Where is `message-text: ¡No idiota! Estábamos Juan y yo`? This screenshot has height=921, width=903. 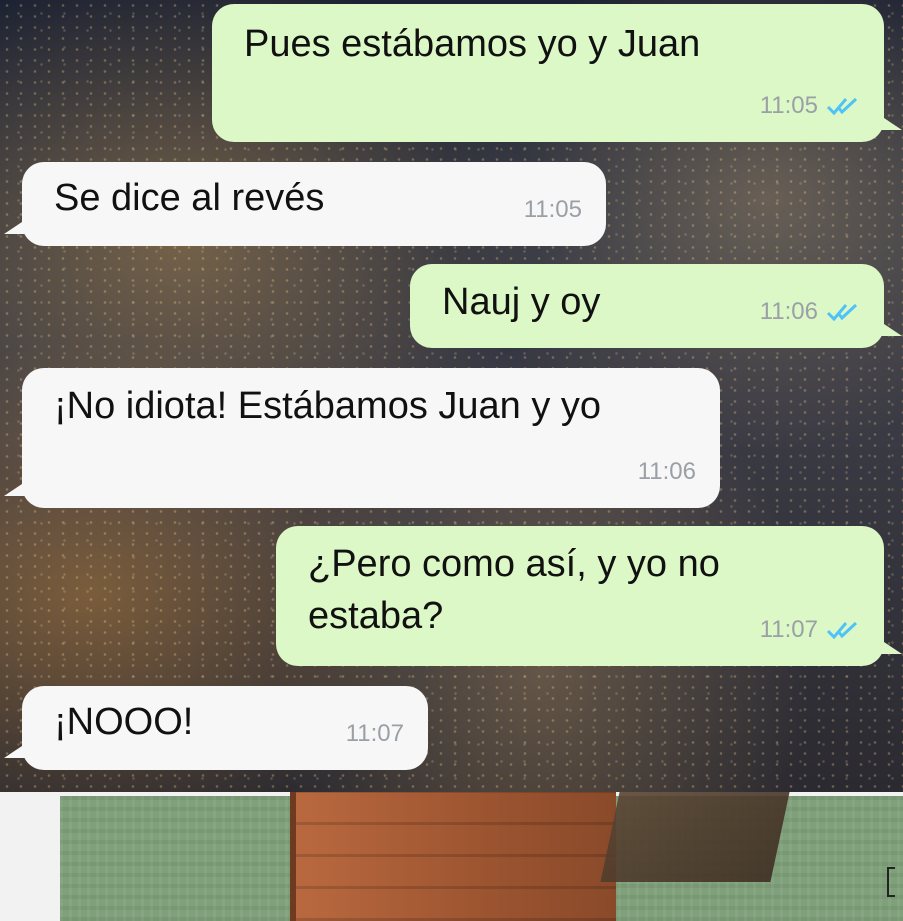
message-text: ¡No idiota! Estábamos Juan y yo is located at coordinates (328, 406).